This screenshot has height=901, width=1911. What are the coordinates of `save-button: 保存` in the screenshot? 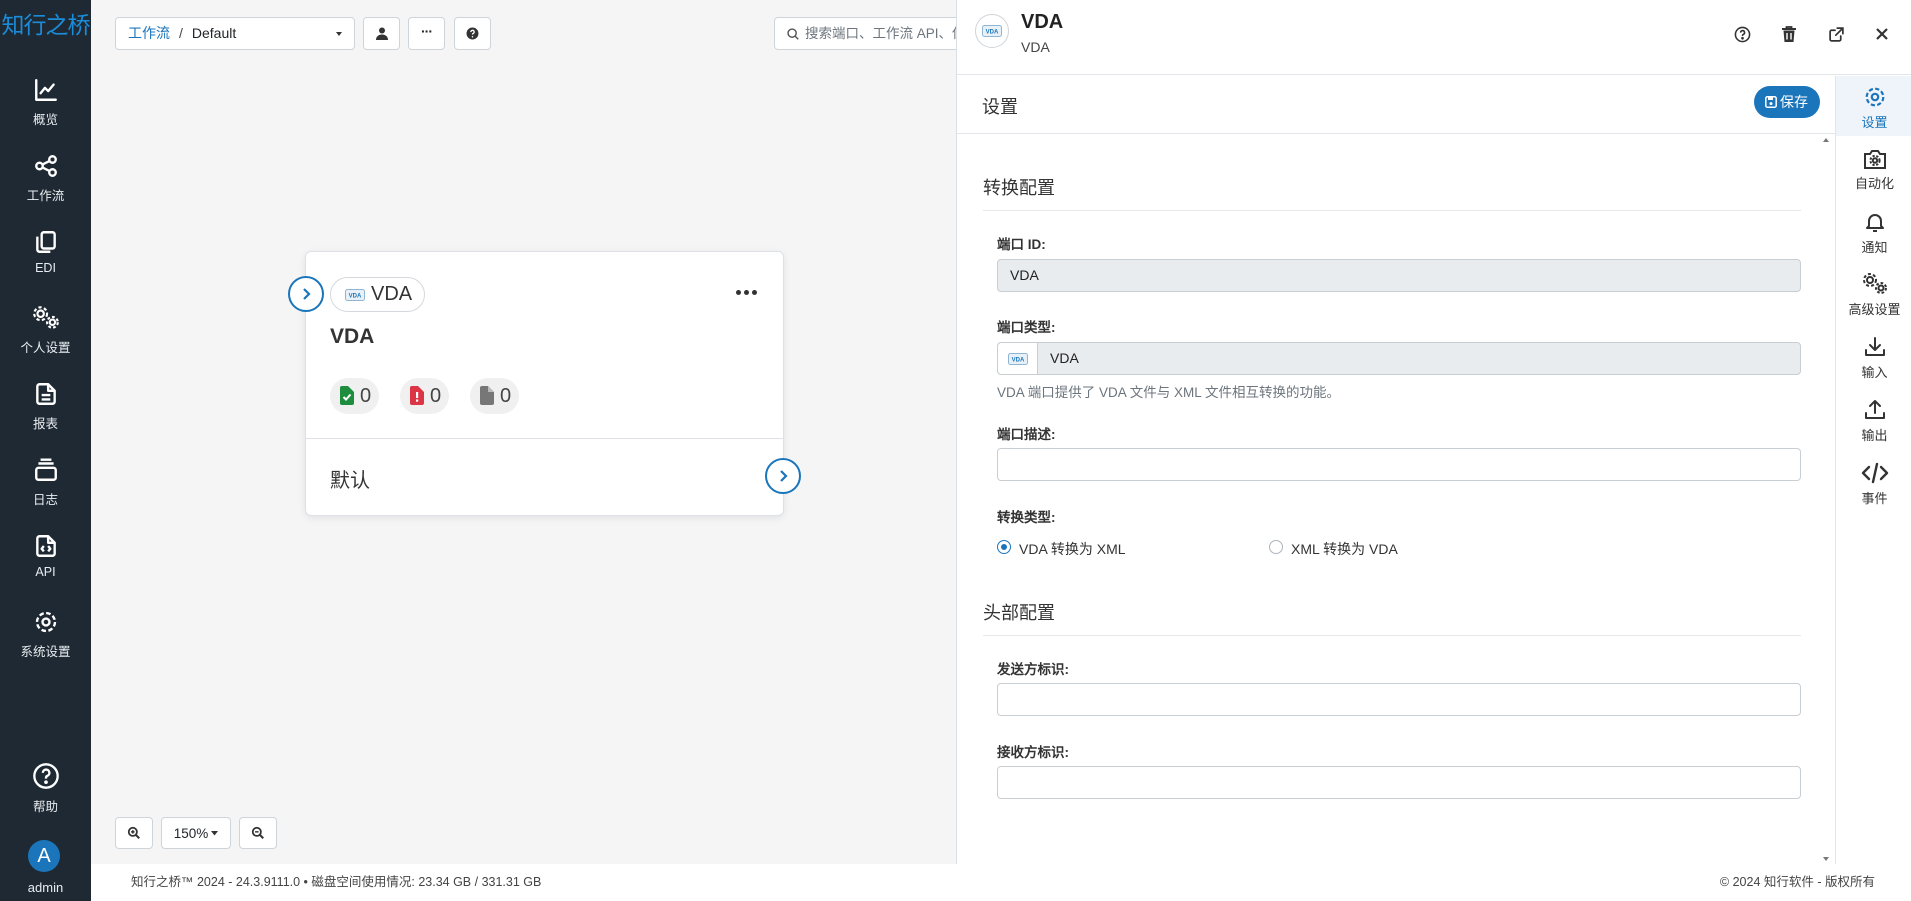 It's located at (1787, 102).